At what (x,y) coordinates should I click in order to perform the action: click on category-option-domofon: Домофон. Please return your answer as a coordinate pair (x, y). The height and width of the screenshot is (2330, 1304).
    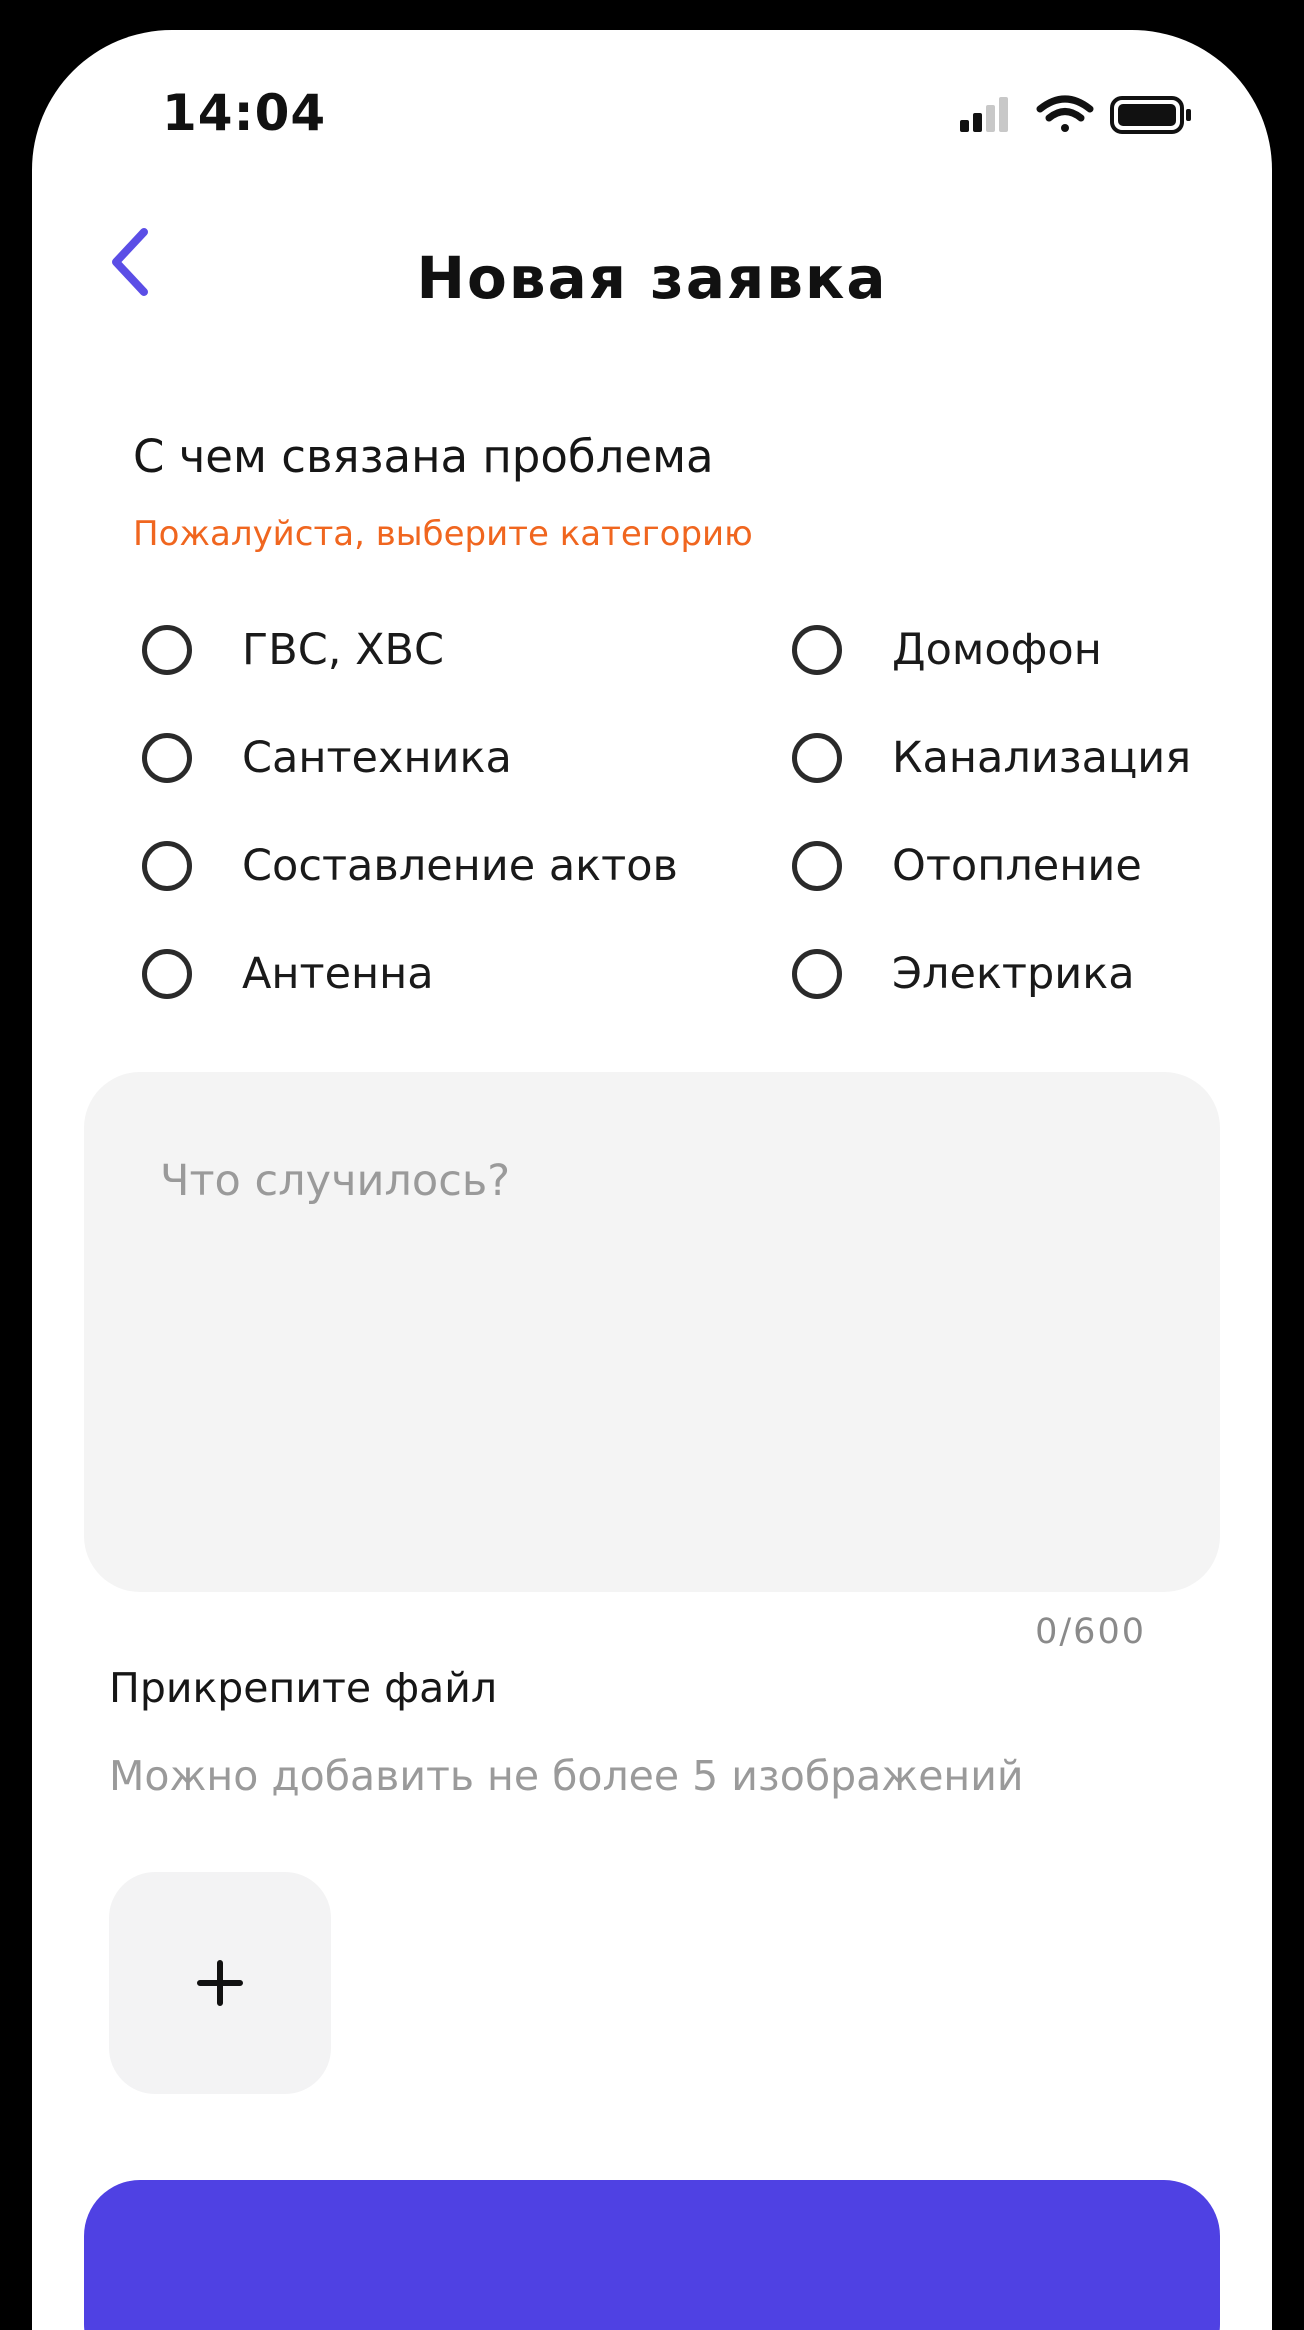
    Looking at the image, I should click on (947, 650).